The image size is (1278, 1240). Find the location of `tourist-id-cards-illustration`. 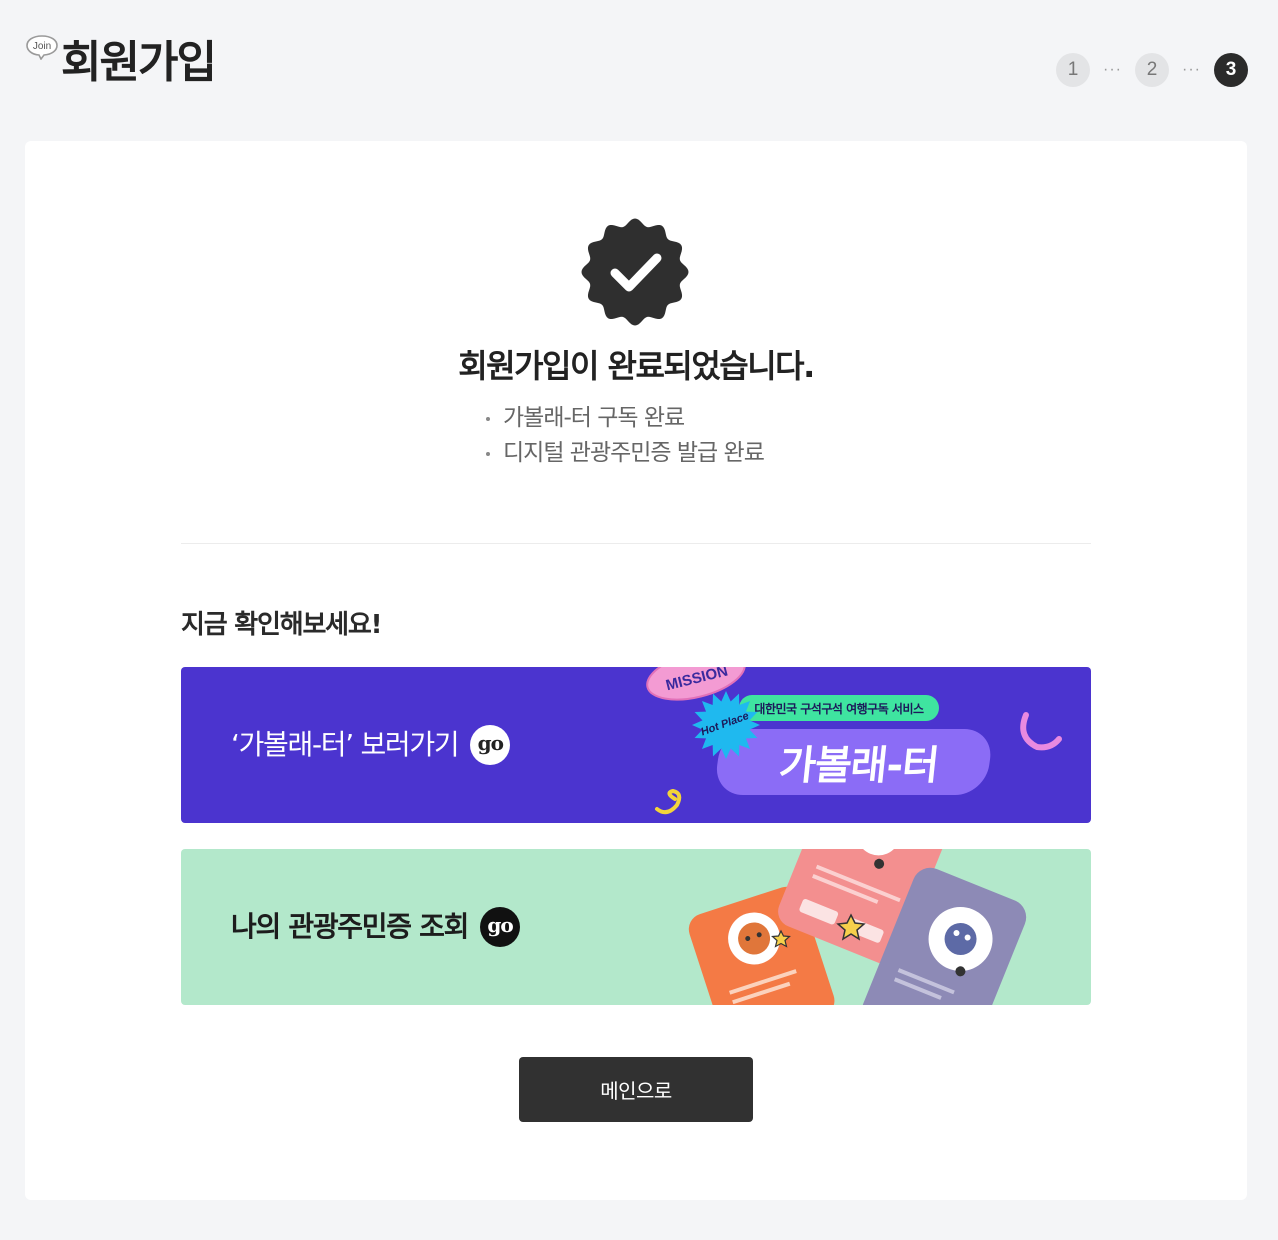

tourist-id-cards-illustration is located at coordinates (857, 927).